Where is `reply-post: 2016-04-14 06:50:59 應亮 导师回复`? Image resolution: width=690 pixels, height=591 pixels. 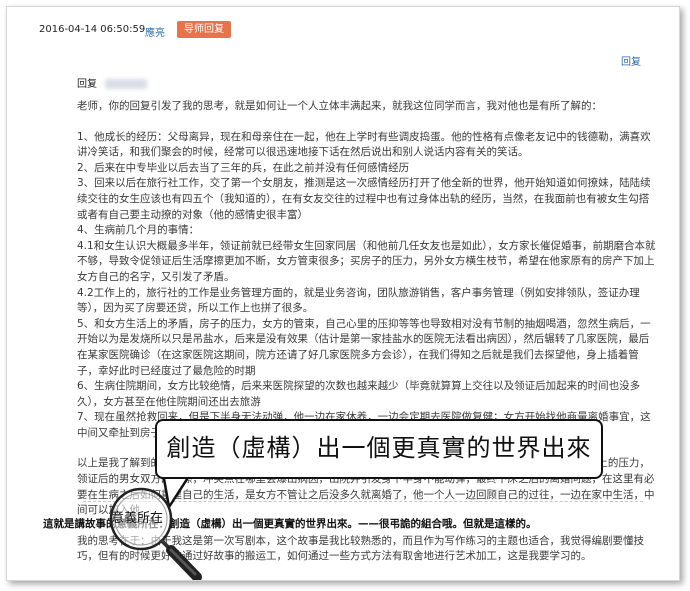 reply-post: 2016-04-14 06:50:59 應亮 导师回复 is located at coordinates (333, 31).